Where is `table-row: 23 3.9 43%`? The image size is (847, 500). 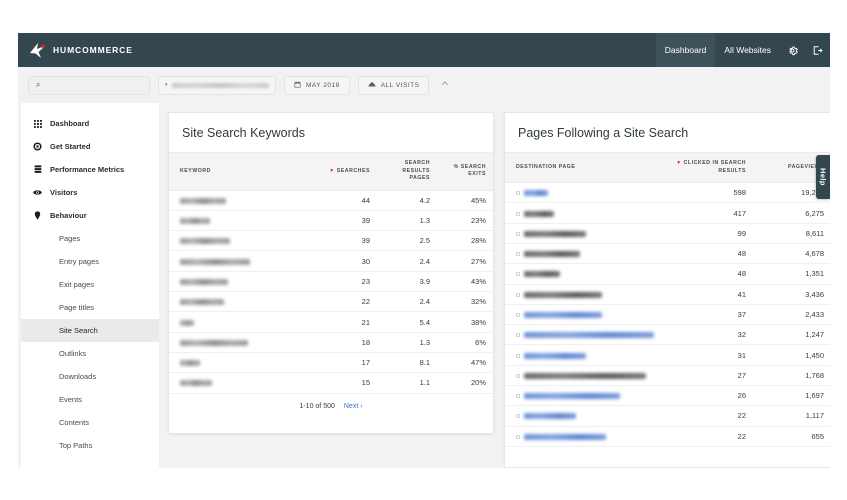 table-row: 23 3.9 43% is located at coordinates (331, 282).